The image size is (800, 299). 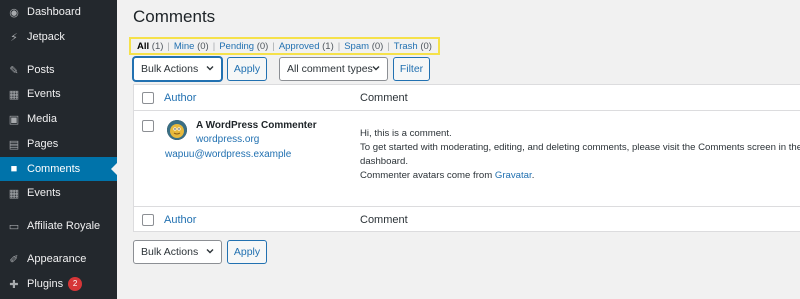 What do you see at coordinates (247, 69) in the screenshot?
I see `apply-button: Apply` at bounding box center [247, 69].